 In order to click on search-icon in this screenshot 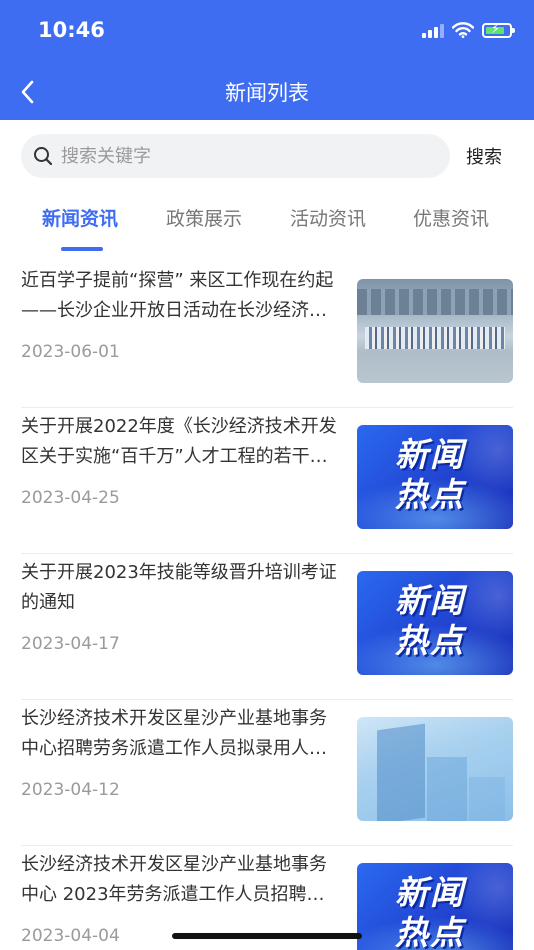, I will do `click(43, 156)`.